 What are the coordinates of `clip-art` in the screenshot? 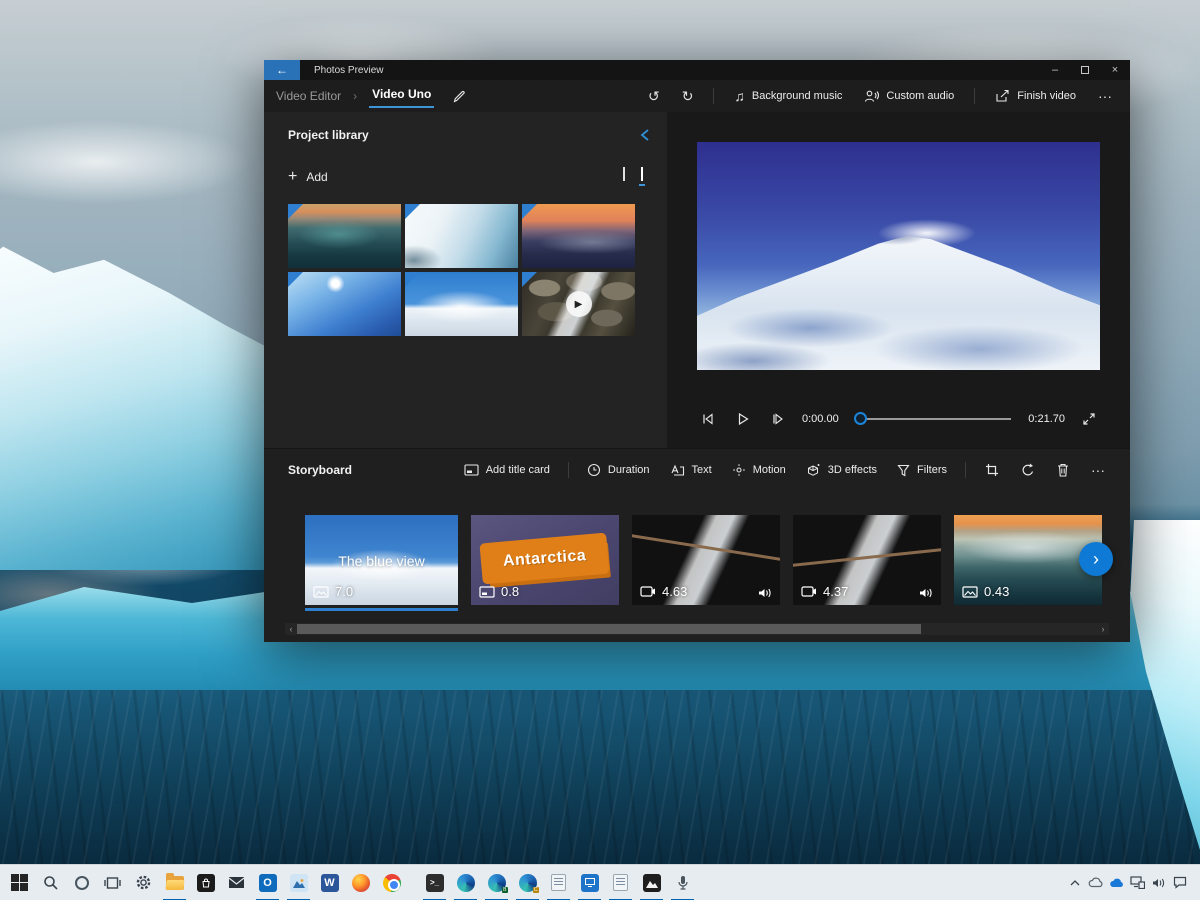 It's located at (867, 558).